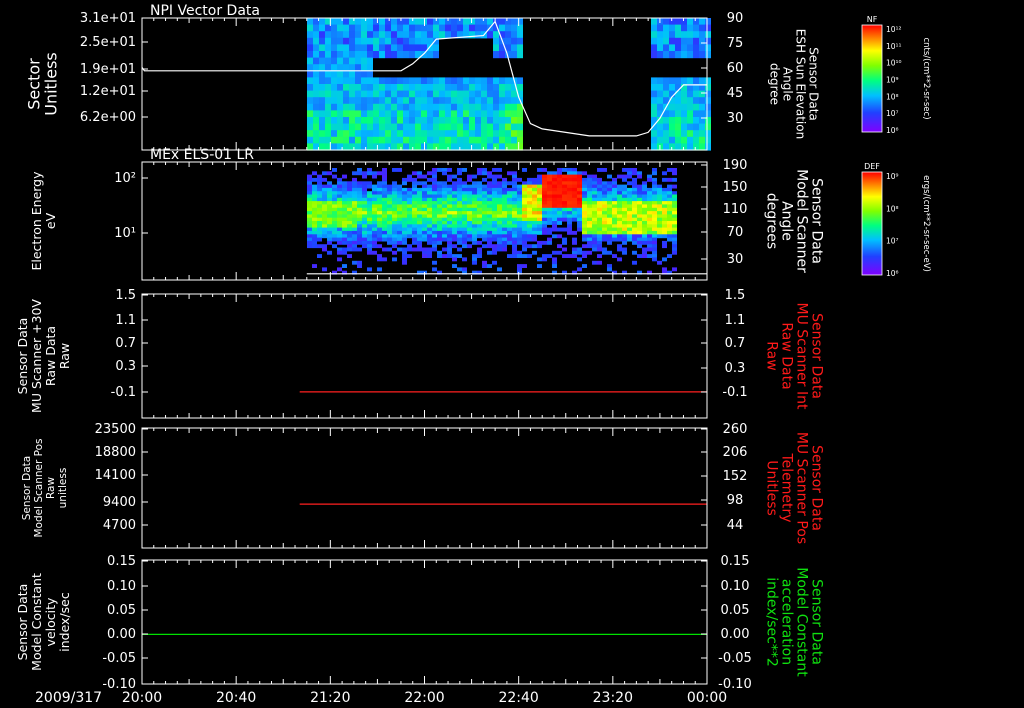 The width and height of the screenshot is (1024, 708). What do you see at coordinates (802, 488) in the screenshot?
I see `right-axis-label: MU Scanner Pos` at bounding box center [802, 488].